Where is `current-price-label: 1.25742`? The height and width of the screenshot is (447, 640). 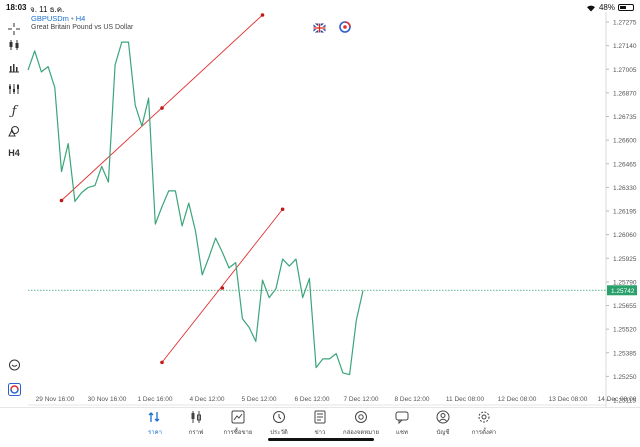 current-price-label: 1.25742 is located at coordinates (623, 291).